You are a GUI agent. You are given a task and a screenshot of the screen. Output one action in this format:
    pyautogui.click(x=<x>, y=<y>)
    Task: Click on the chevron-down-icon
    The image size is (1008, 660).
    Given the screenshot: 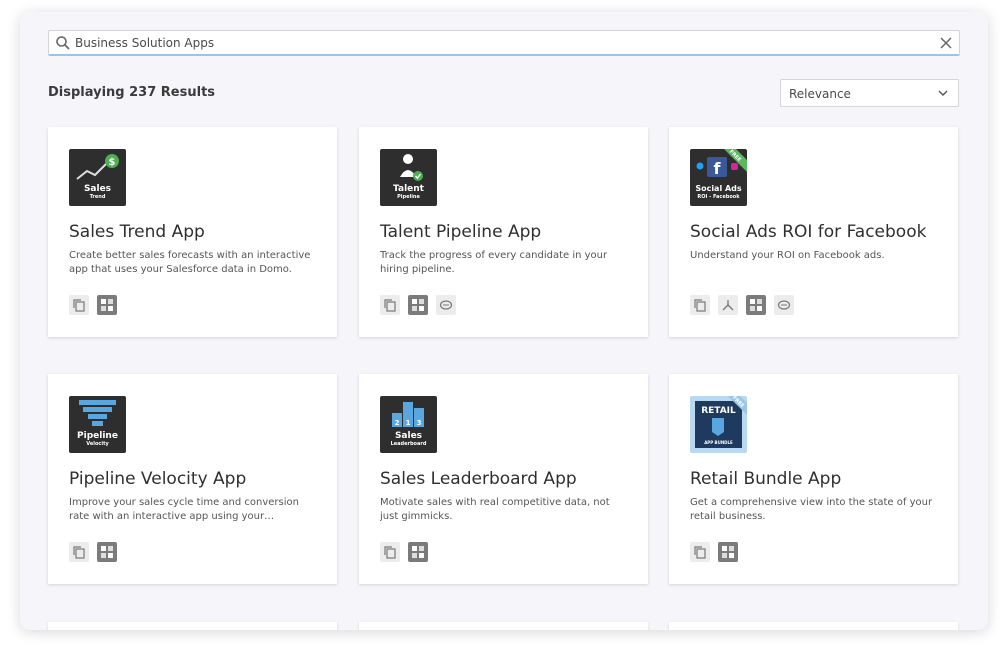 What is the action you would take?
    pyautogui.click(x=943, y=93)
    